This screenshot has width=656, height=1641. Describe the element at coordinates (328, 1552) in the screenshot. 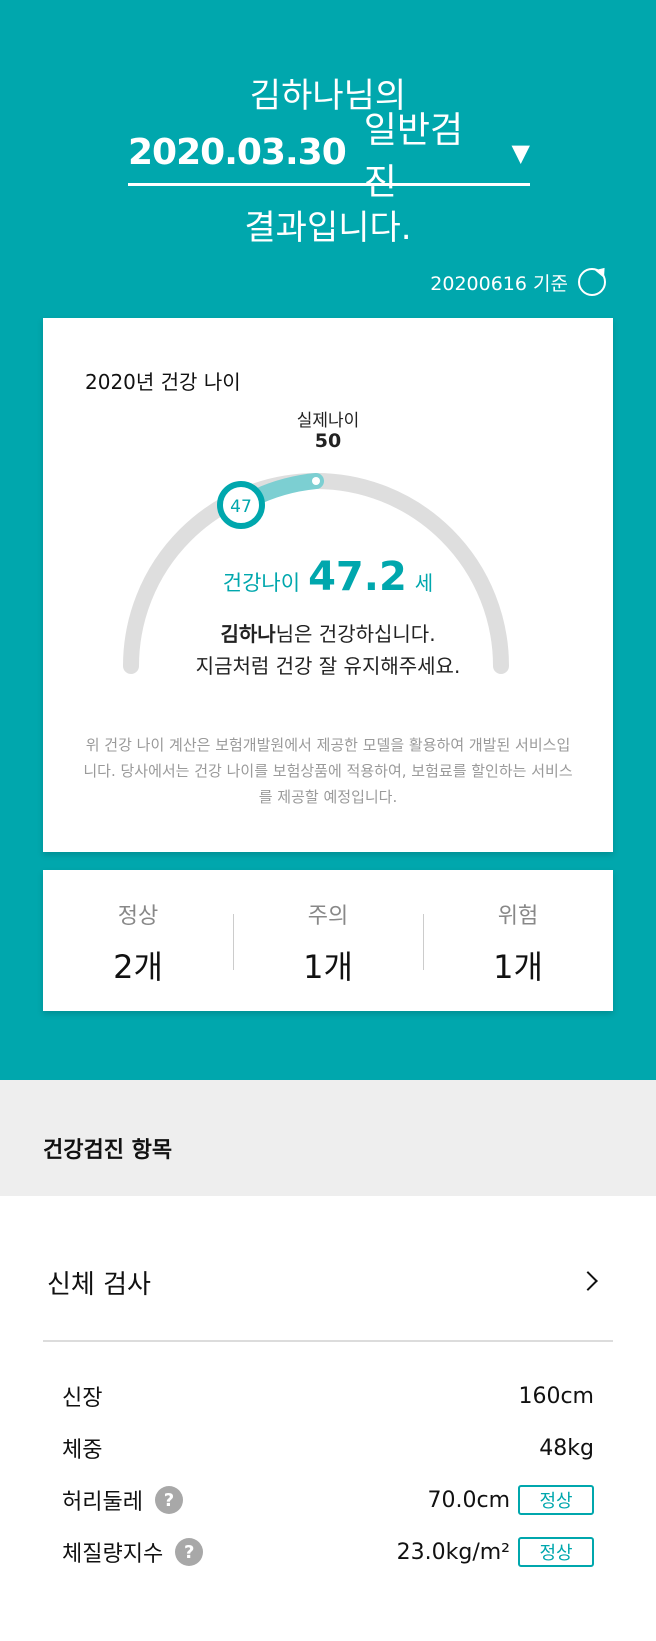

I see `exam-item-bmi: 체질량지수? 23.0kg/m² 정상` at that location.